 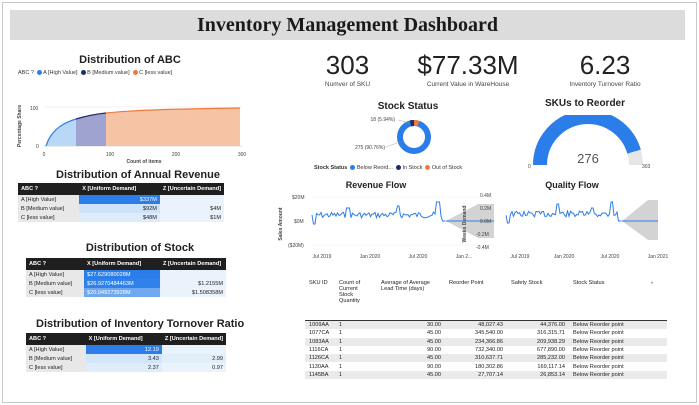 I want to click on abc-legend-item-c: C [less value], so click(x=152, y=73).